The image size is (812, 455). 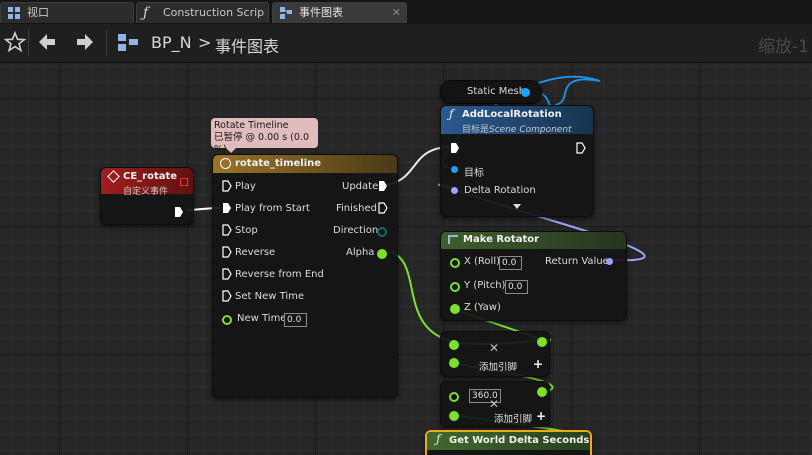 What do you see at coordinates (295, 320) in the screenshot?
I see `new-time-input: 0.0` at bounding box center [295, 320].